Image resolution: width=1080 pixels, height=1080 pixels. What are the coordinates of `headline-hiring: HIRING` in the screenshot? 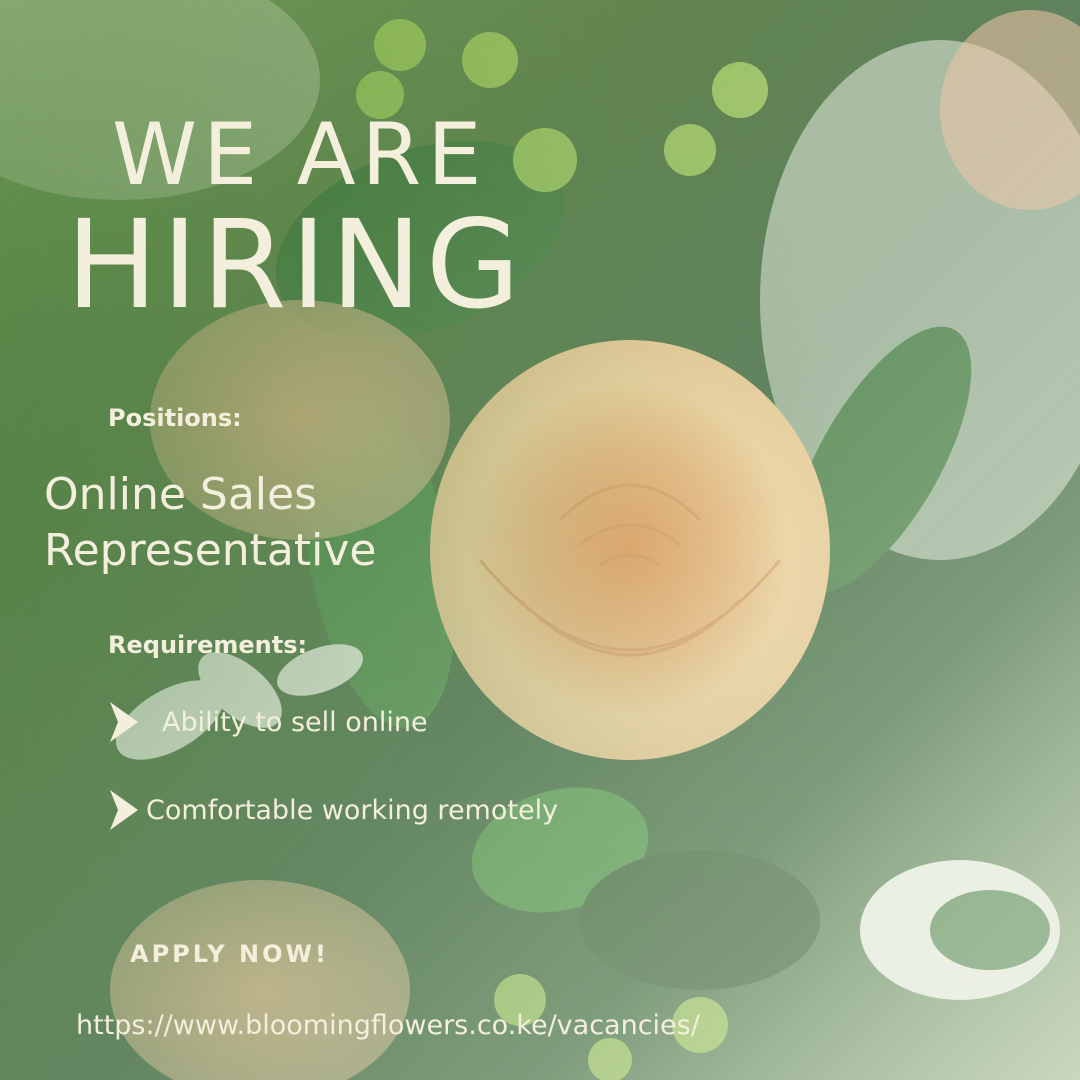 It's located at (295, 265).